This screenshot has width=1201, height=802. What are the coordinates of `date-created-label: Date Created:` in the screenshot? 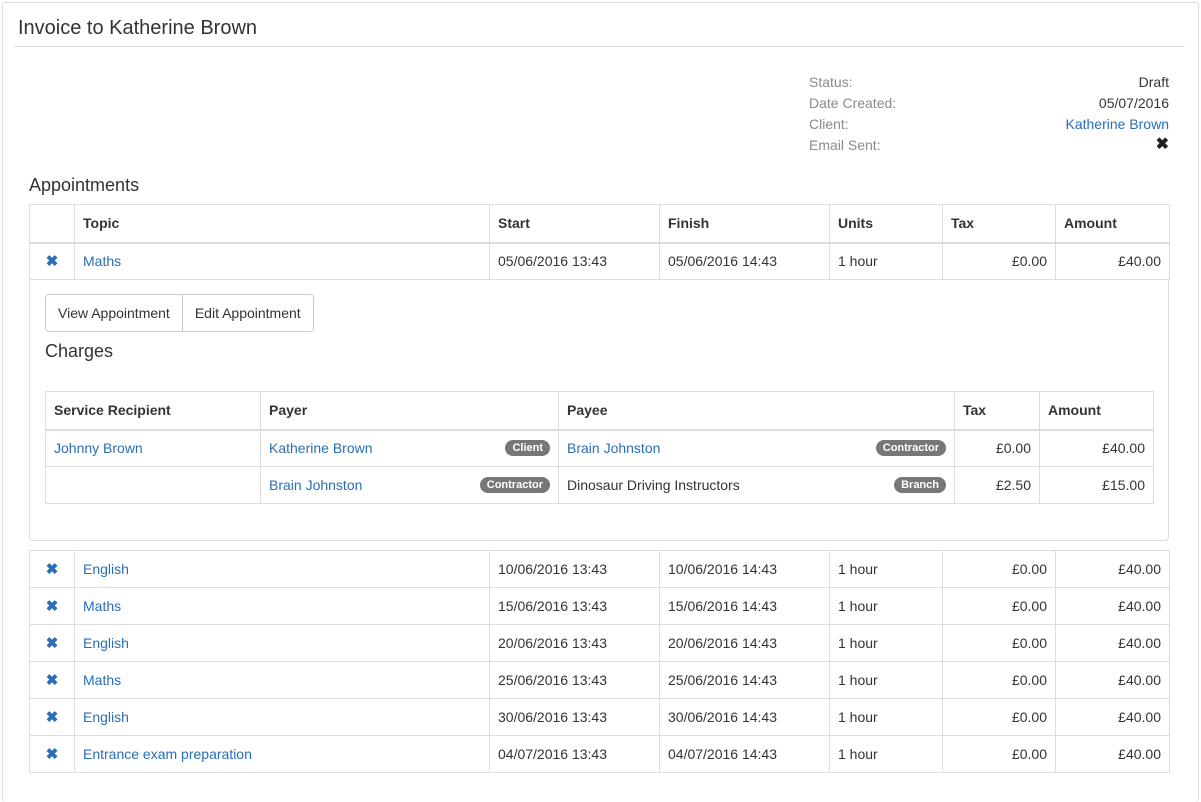 It's located at (853, 103).